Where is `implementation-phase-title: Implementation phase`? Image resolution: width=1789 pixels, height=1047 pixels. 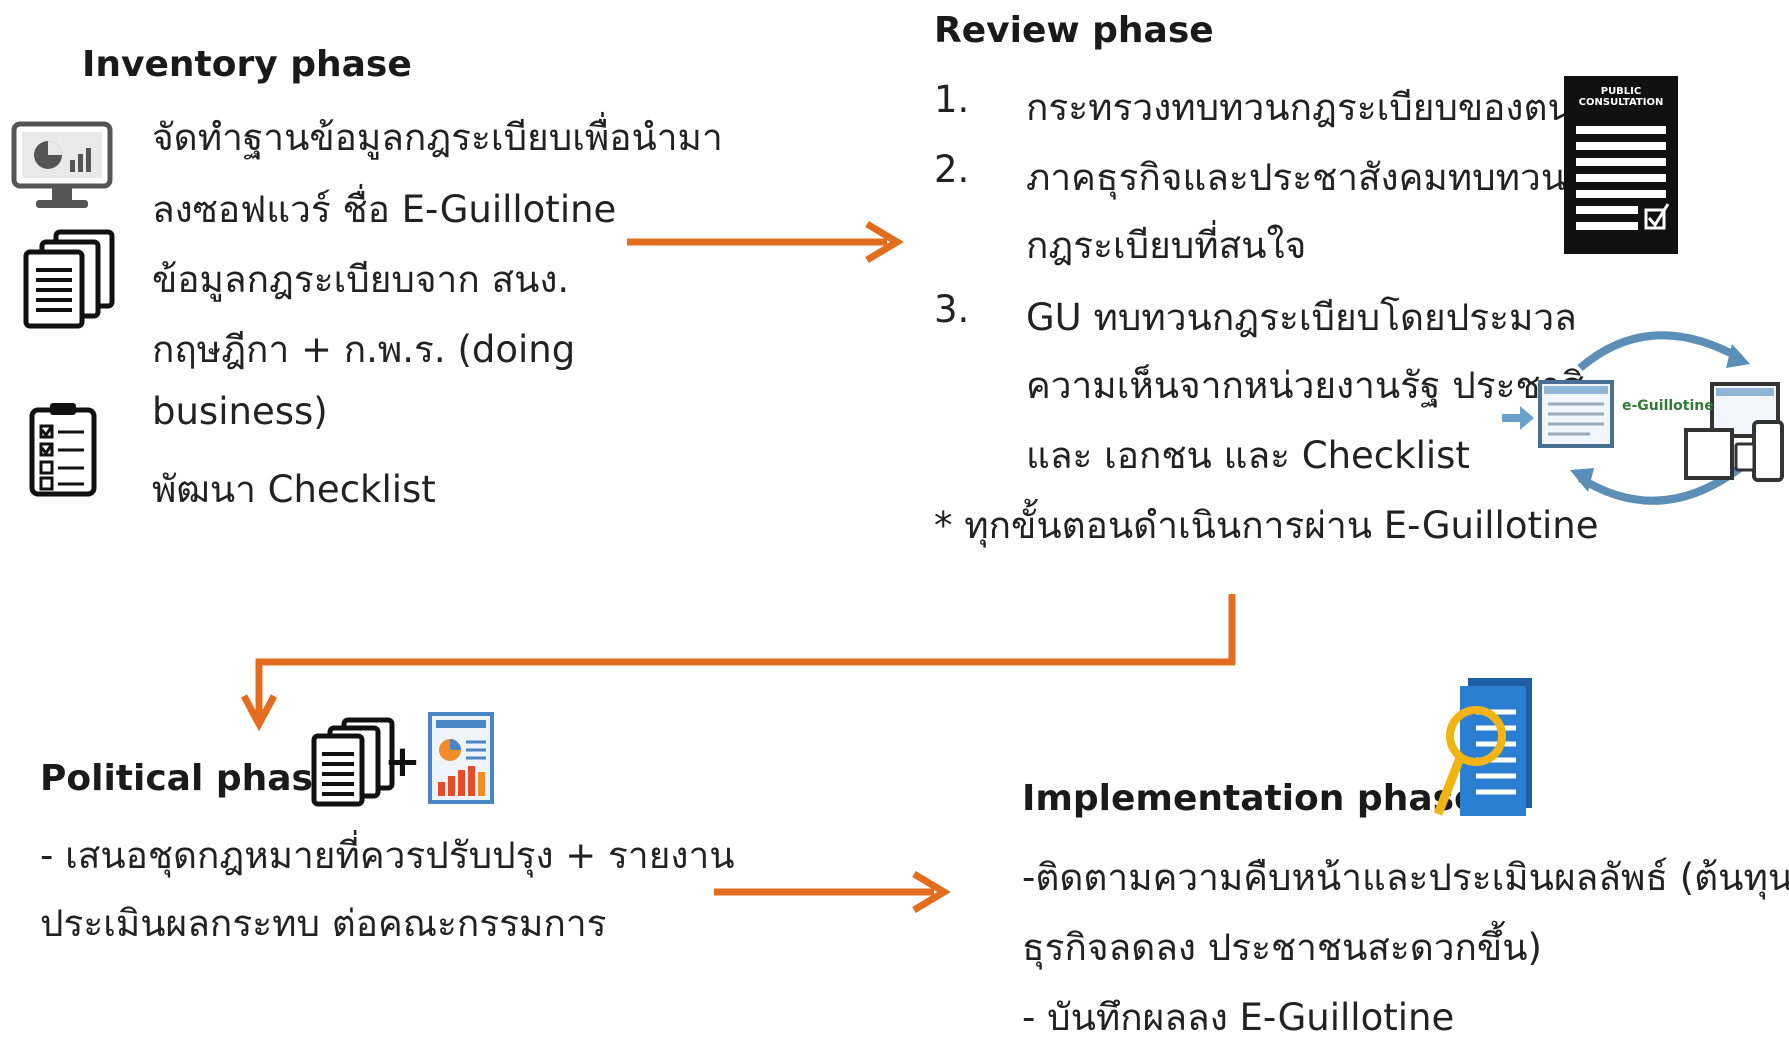 implementation-phase-title: Implementation phase is located at coordinates (1250, 798).